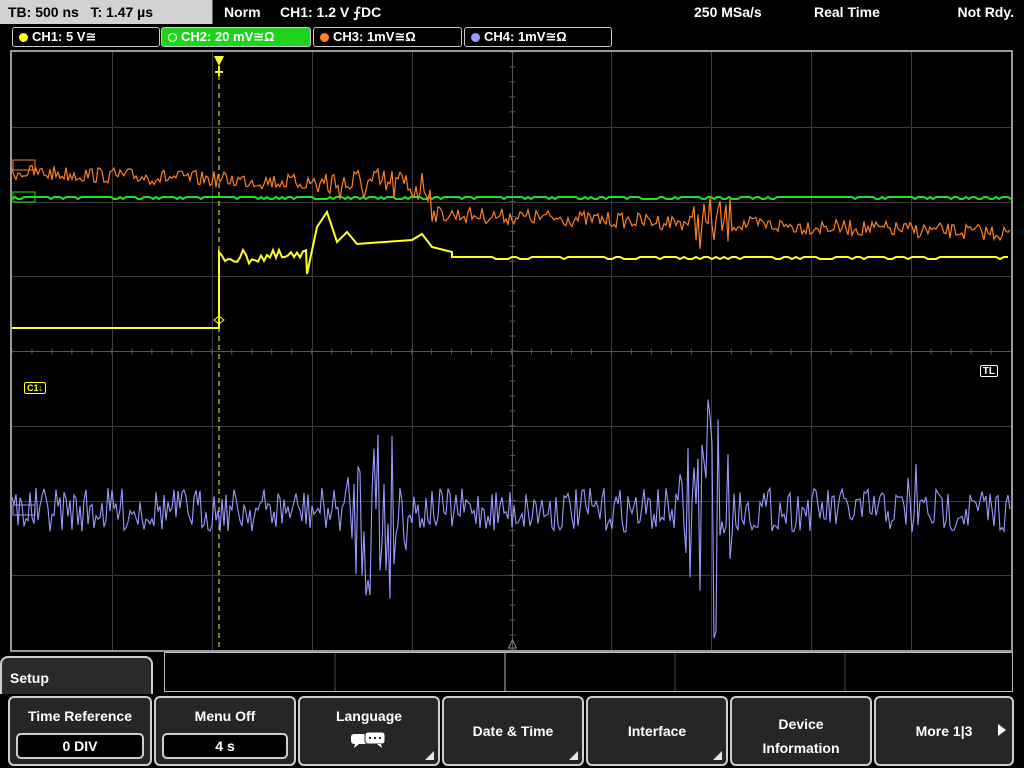  I want to click on date-time-softkey: Date & Time, so click(513, 731).